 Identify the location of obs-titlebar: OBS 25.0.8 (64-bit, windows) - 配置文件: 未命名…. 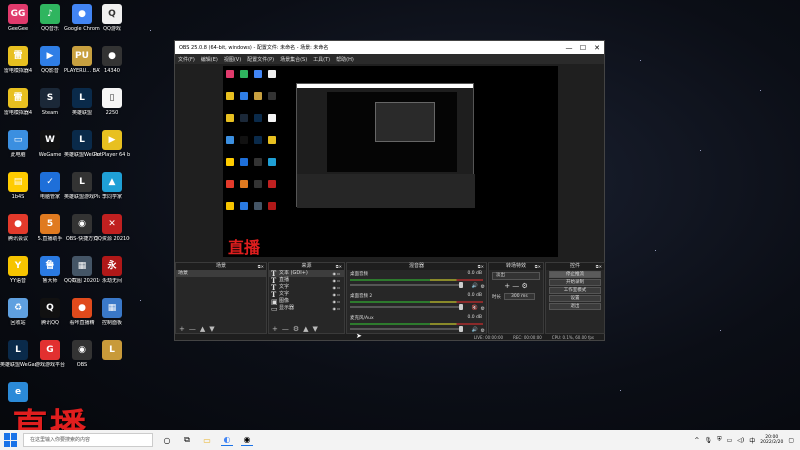
(389, 47).